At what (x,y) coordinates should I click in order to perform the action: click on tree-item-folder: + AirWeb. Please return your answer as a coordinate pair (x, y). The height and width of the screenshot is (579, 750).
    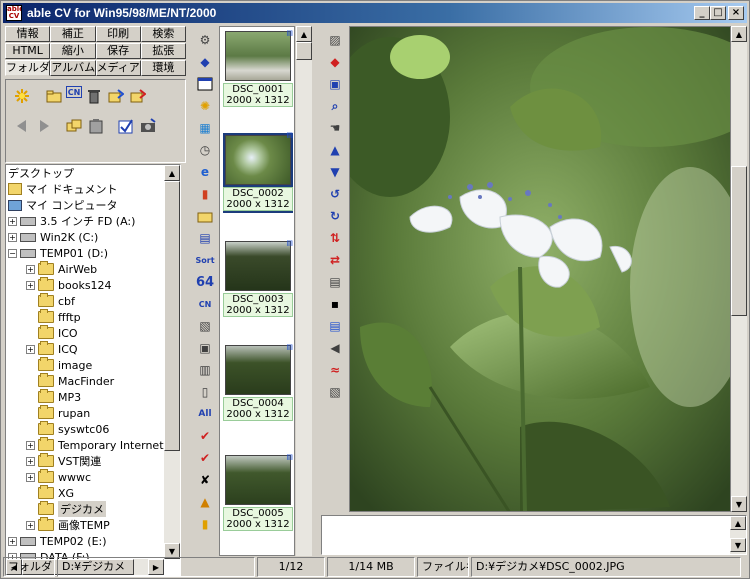
    Looking at the image, I should click on (61, 269).